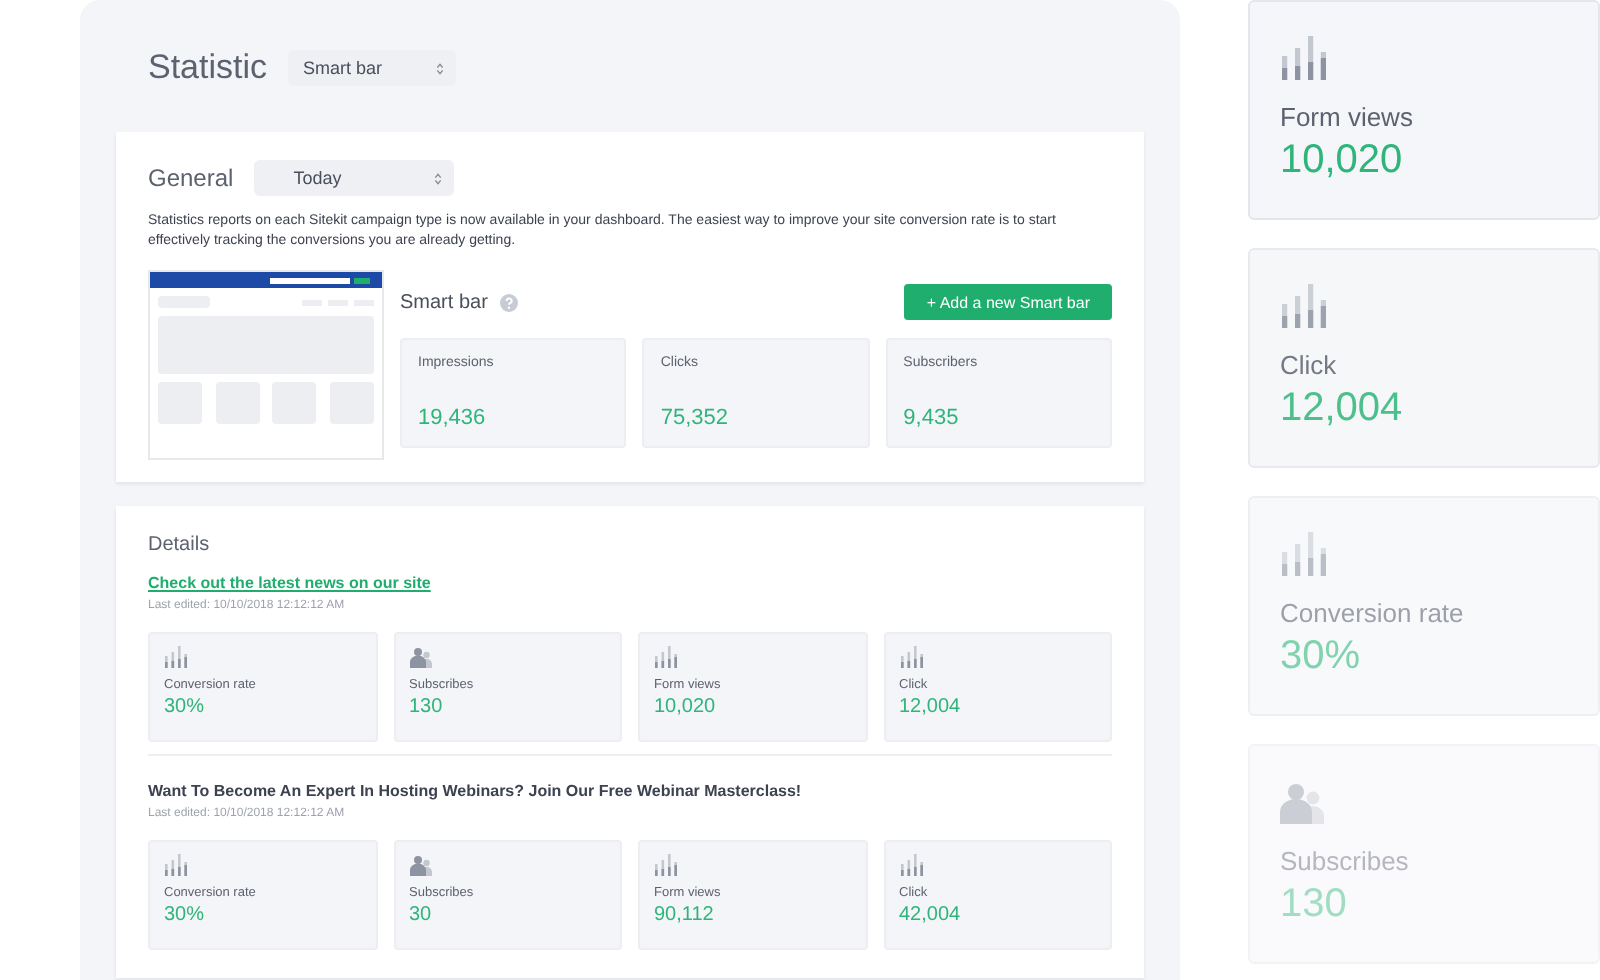 Image resolution: width=1600 pixels, height=980 pixels. What do you see at coordinates (1372, 613) in the screenshot?
I see `stat-label: Conversion rate` at bounding box center [1372, 613].